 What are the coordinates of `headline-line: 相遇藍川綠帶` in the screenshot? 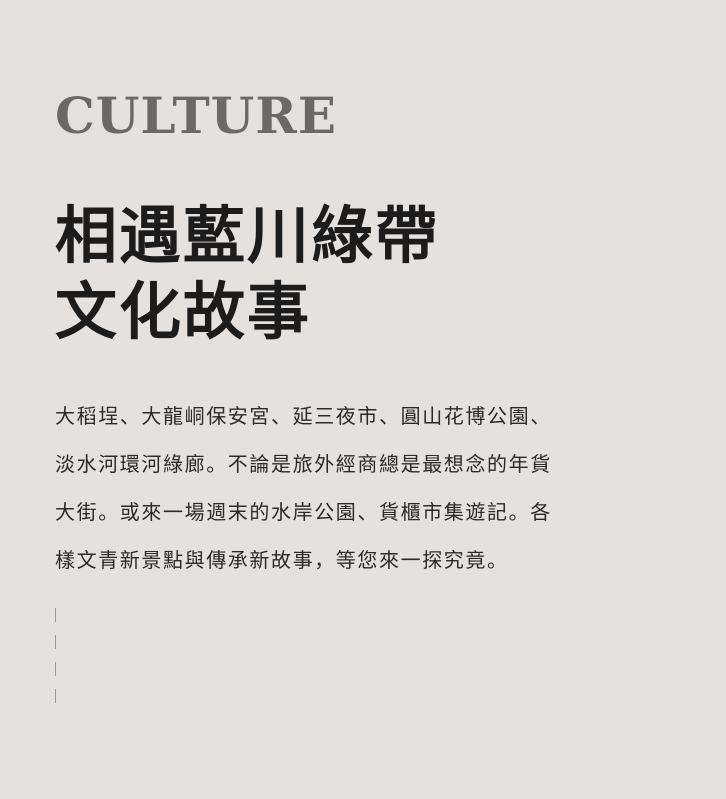 It's located at (247, 235).